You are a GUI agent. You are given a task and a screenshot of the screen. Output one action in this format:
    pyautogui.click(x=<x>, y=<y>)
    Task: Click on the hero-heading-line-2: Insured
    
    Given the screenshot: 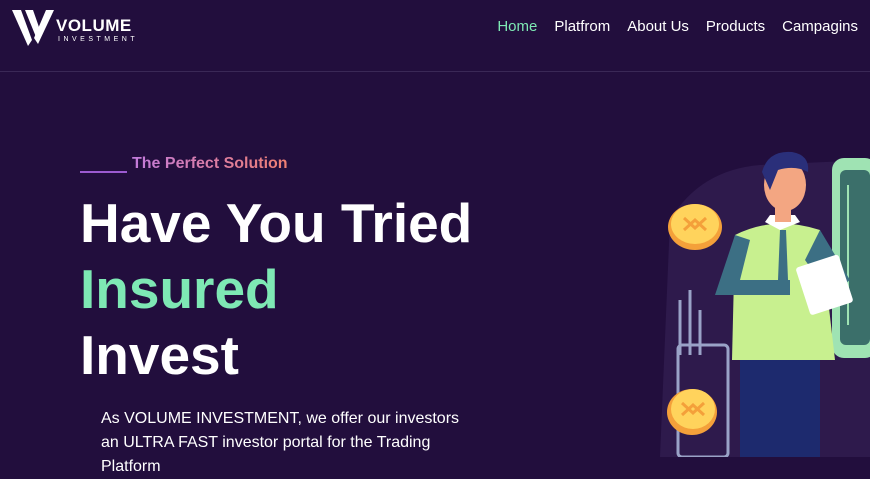 What is the action you would take?
    pyautogui.click(x=179, y=289)
    